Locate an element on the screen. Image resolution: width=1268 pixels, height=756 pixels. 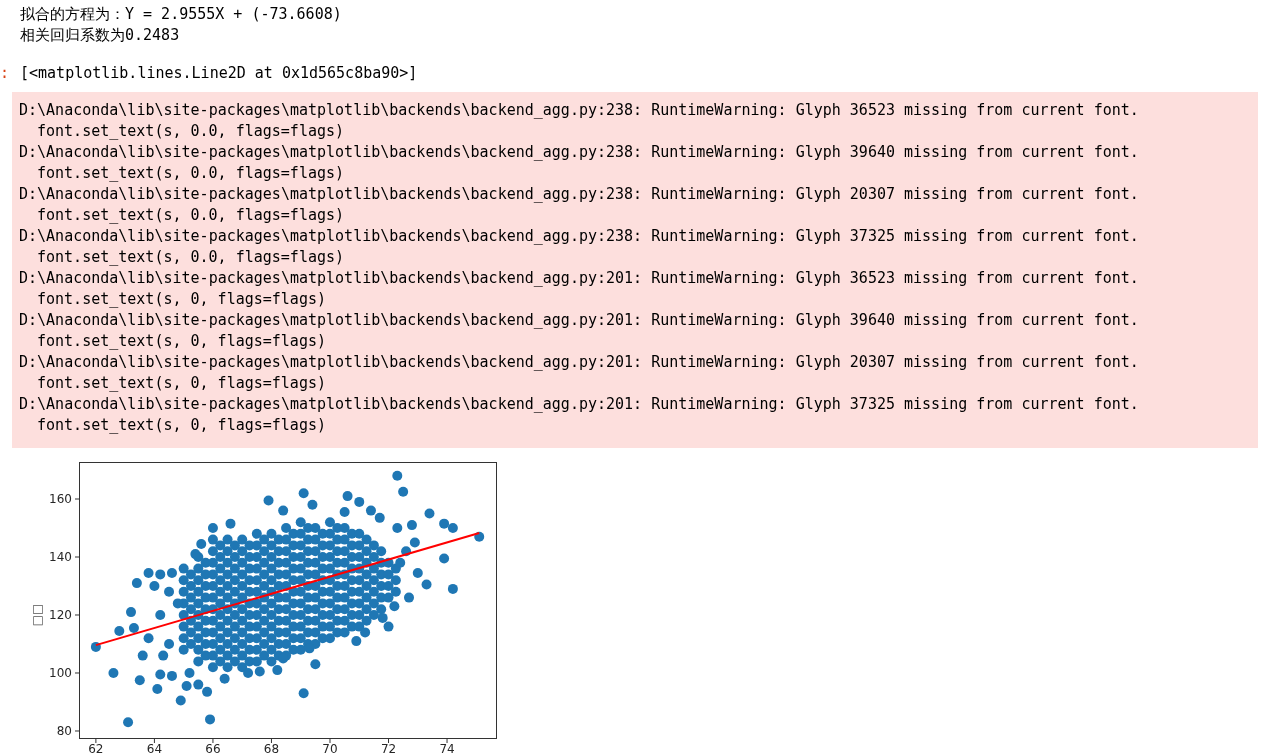
warning-text: D:\Anaconda\lib\site-packages\matplotlib\backends\backend_agg.py:238: RuntimeWarning: Glyph 36523 missing from current font. is located at coordinates (579, 110).